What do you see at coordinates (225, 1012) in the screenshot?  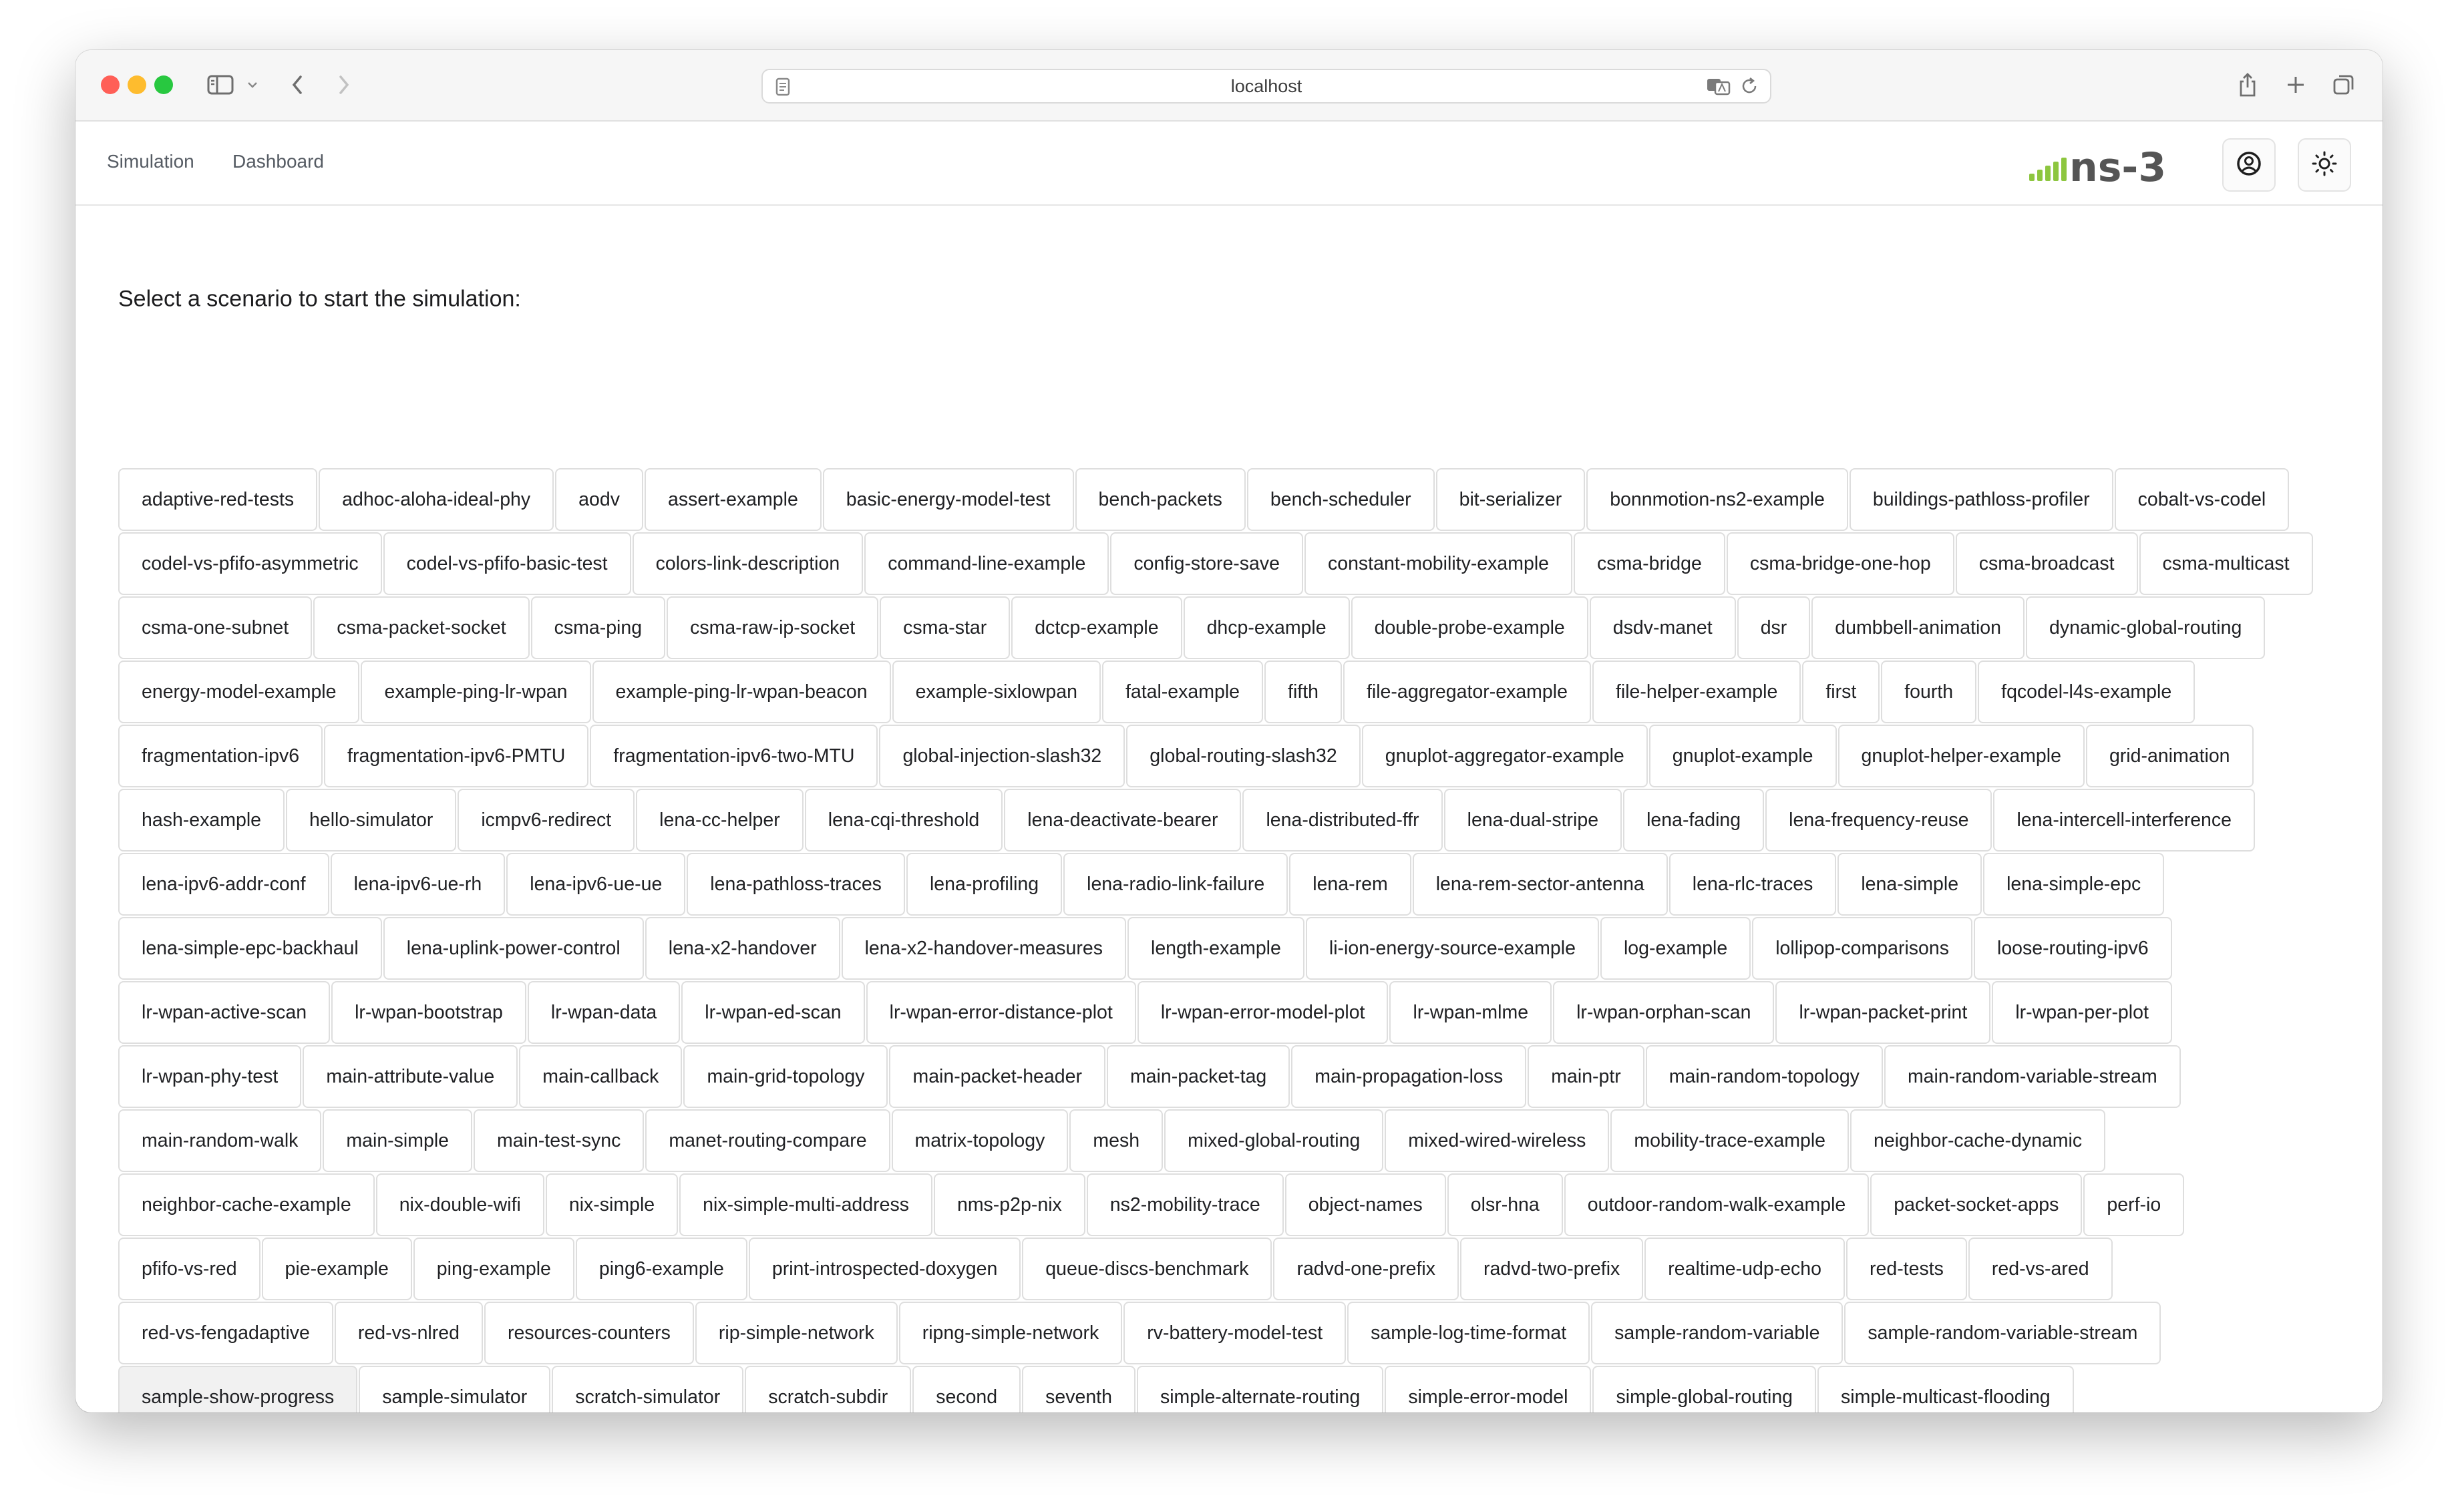 I see `scenario-button: lr-wpan-active-scan` at bounding box center [225, 1012].